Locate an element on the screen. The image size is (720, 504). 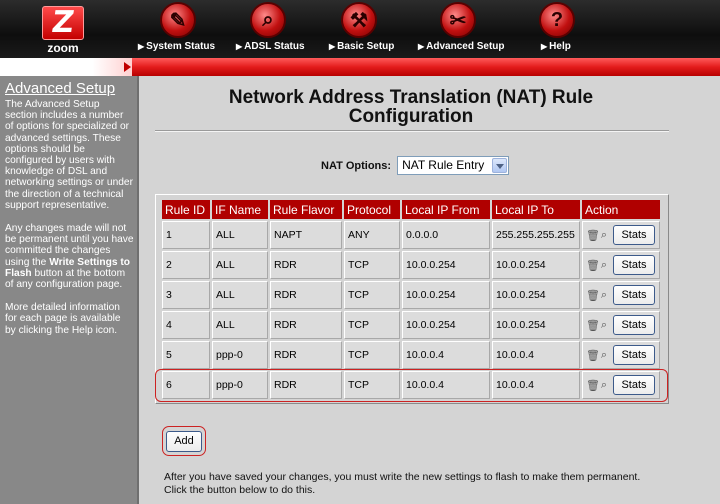
cell-rule-id: 3 is located at coordinates (186, 295).